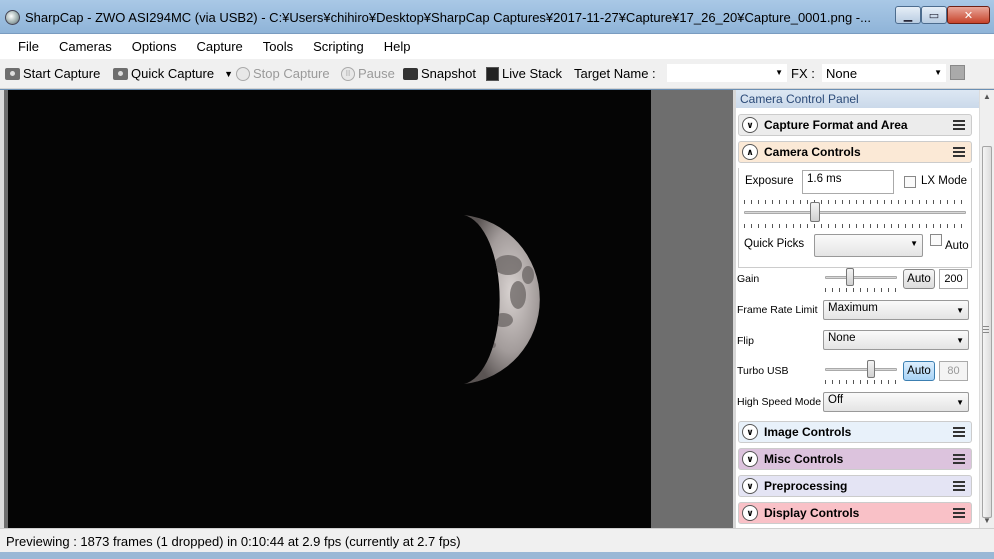 This screenshot has height=559, width=994. I want to click on turbo-usb-slider-thumb, so click(871, 369).